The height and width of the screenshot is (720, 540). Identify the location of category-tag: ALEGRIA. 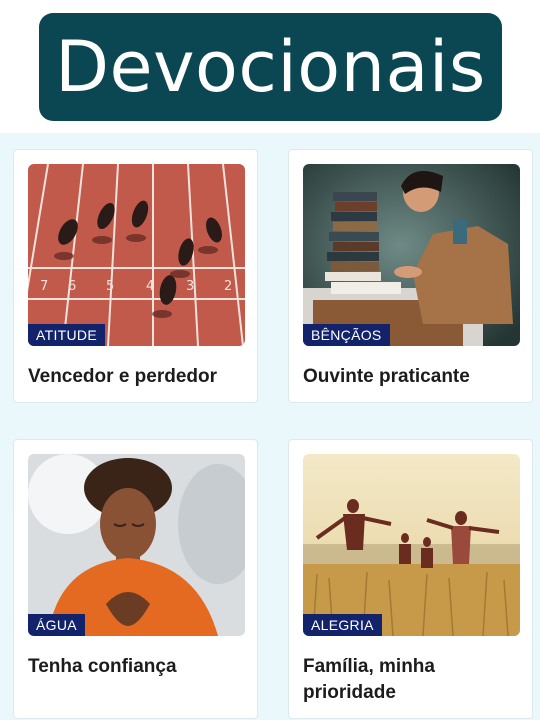
(342, 625).